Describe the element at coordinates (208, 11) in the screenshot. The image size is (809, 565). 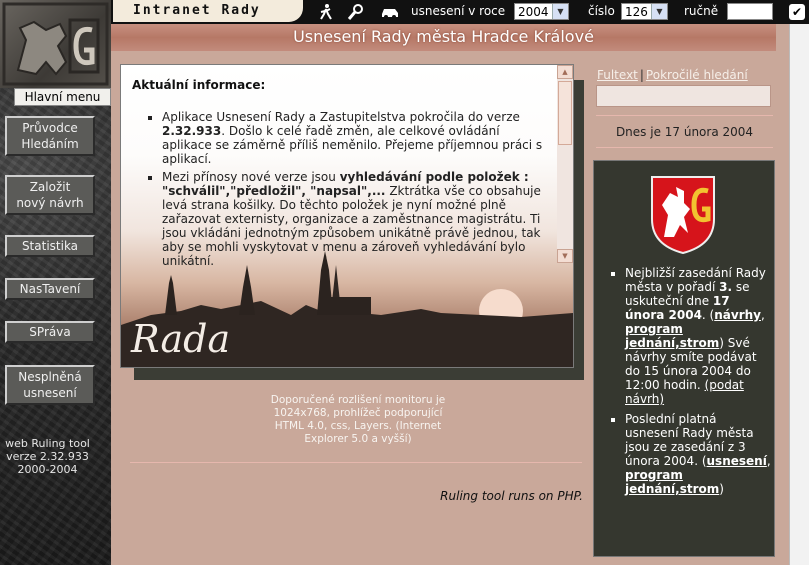
I see `app-title: Intranet Rady` at that location.